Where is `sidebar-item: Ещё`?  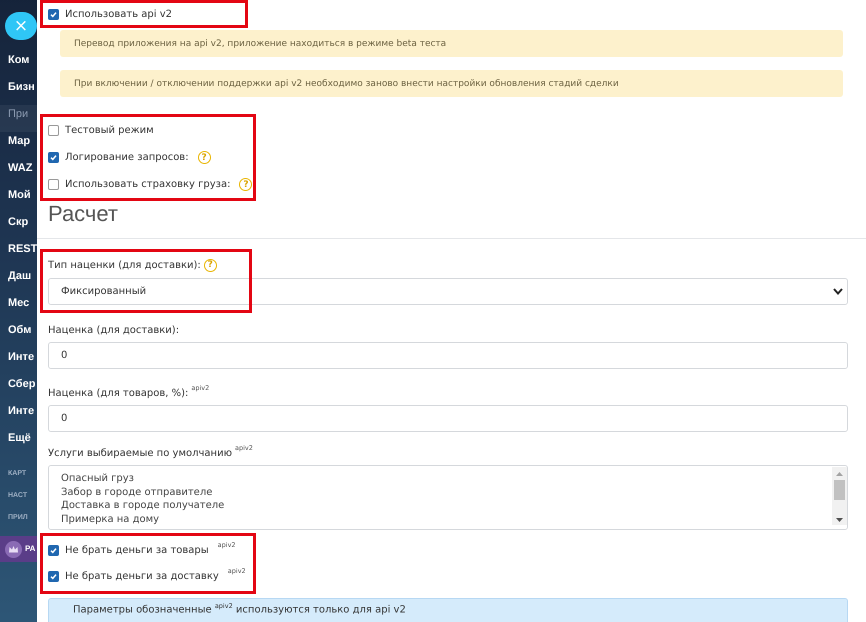 sidebar-item: Ещё is located at coordinates (18, 442).